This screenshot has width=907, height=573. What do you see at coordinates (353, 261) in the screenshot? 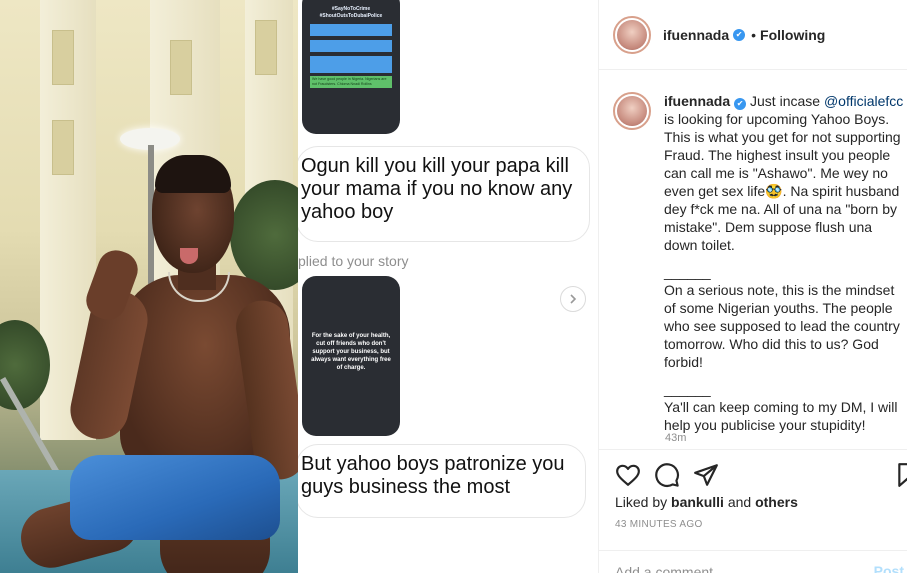
I see `replied-to-story-label: plied to your story` at bounding box center [353, 261].